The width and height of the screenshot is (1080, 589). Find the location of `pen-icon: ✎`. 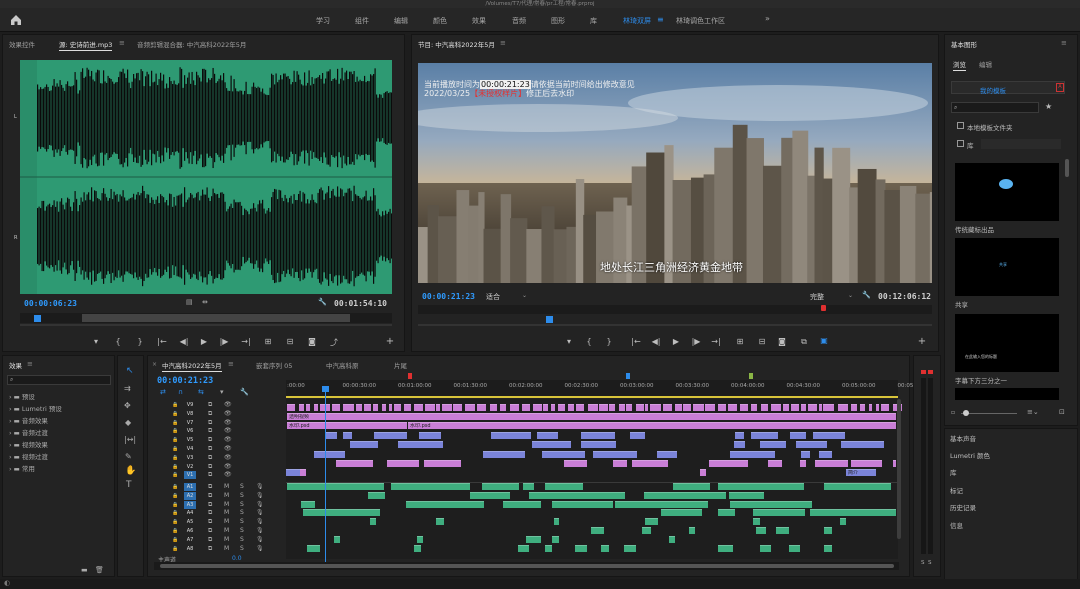

pen-icon: ✎ is located at coordinates (128, 456).